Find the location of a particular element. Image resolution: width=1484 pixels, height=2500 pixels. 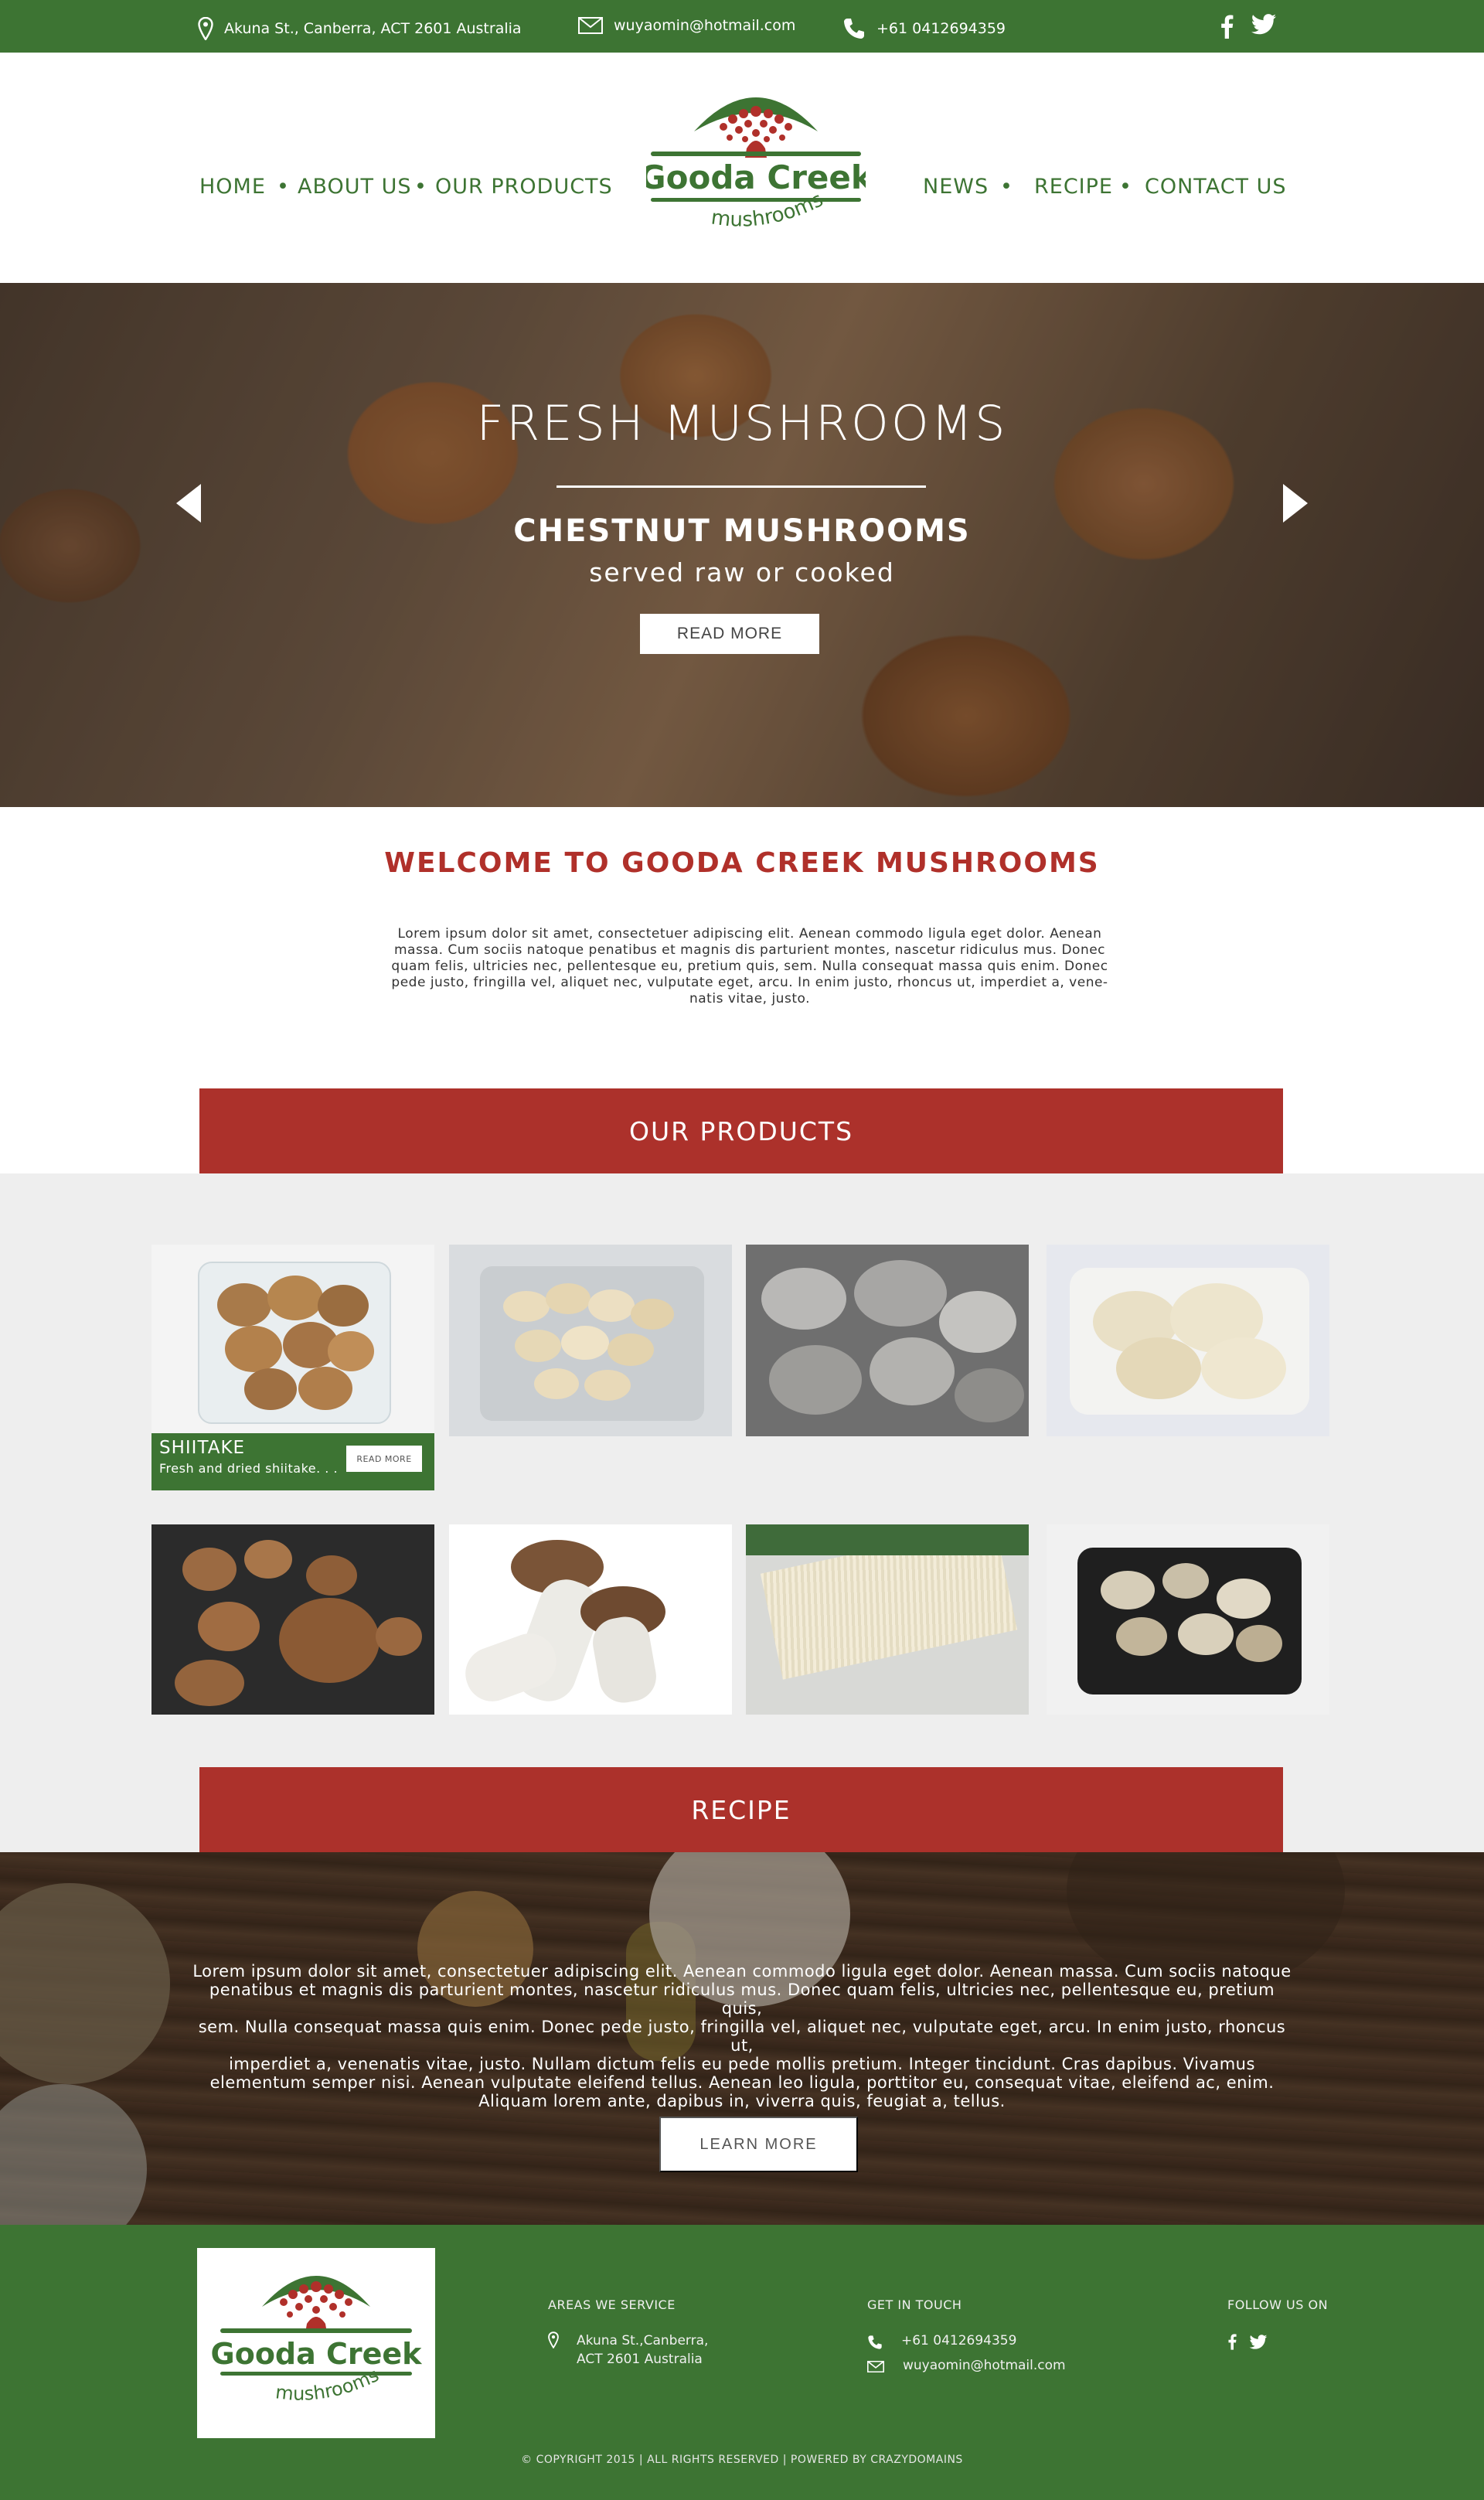

footer-twitter-icon is located at coordinates (1258, 2343).